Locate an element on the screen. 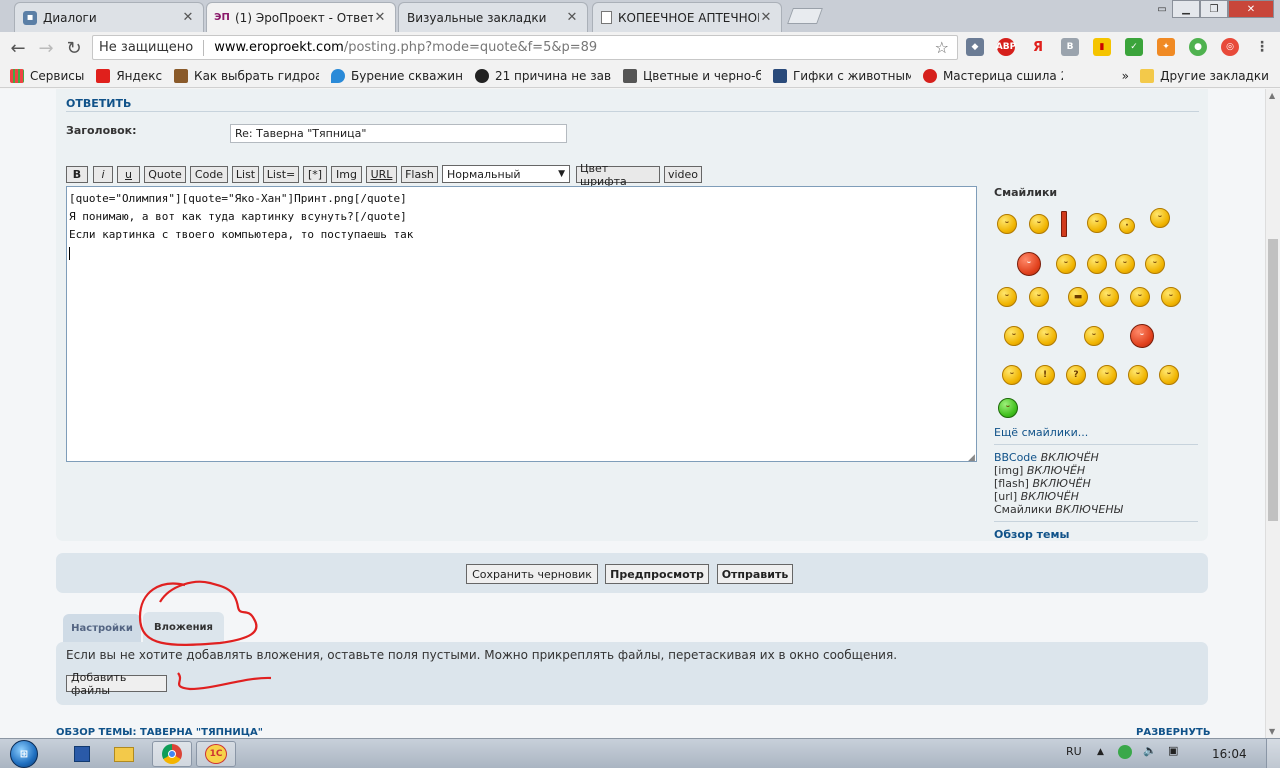 Image resolution: width=1280 pixels, height=768 pixels. taskbar-folder is located at coordinates (124, 754).